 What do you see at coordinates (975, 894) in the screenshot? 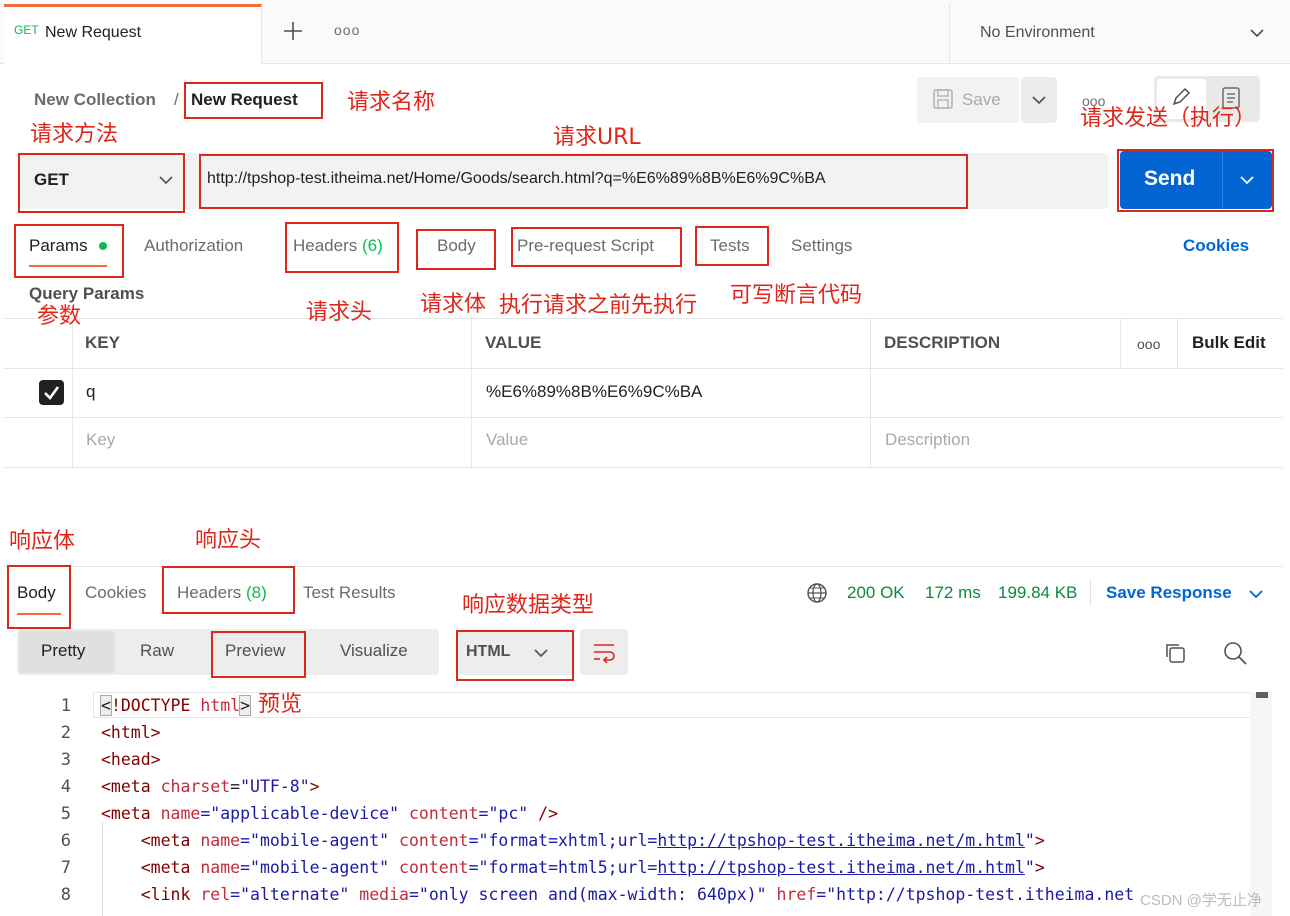
I see `code-token: ="http://tpshop-test.itheima.net` at bounding box center [975, 894].